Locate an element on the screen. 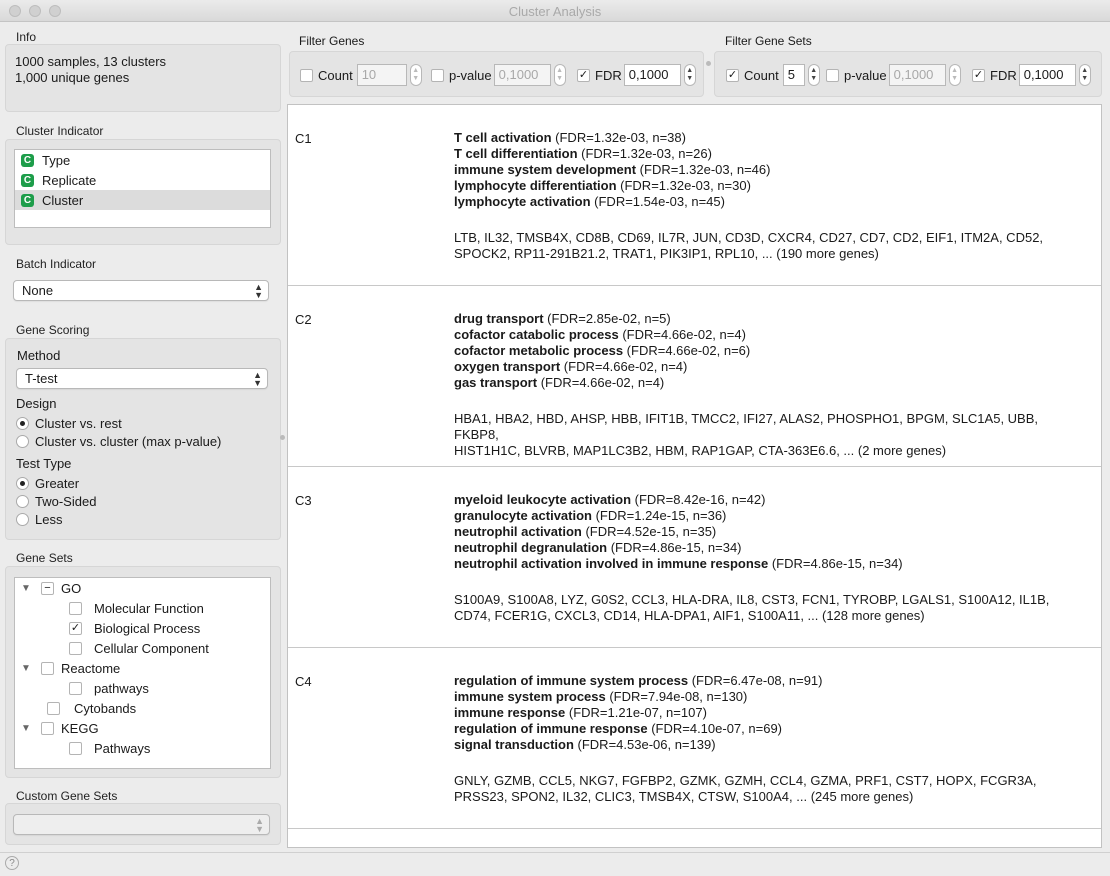  tree-item-reactome-pathways: pathways is located at coordinates (109, 688).